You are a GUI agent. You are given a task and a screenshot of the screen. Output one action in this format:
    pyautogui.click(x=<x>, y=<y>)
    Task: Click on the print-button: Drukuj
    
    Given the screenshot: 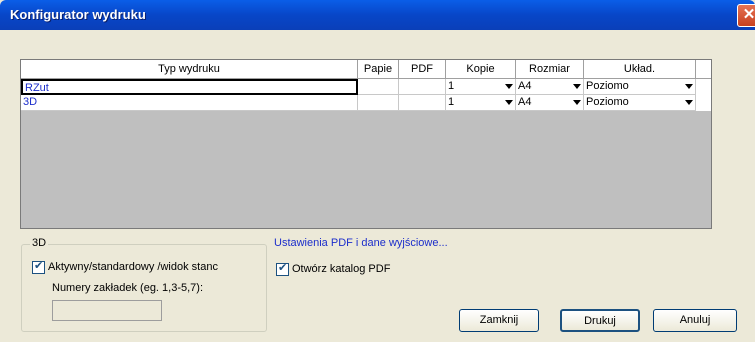 What is the action you would take?
    pyautogui.click(x=600, y=320)
    